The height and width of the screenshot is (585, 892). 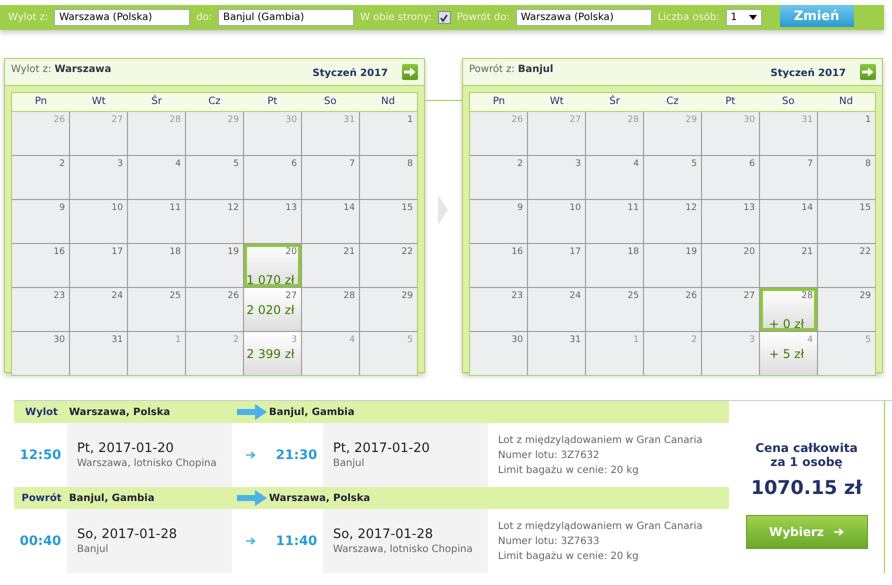 What do you see at coordinates (788, 309) in the screenshot?
I see `day-cell: 28 + 0 zł` at bounding box center [788, 309].